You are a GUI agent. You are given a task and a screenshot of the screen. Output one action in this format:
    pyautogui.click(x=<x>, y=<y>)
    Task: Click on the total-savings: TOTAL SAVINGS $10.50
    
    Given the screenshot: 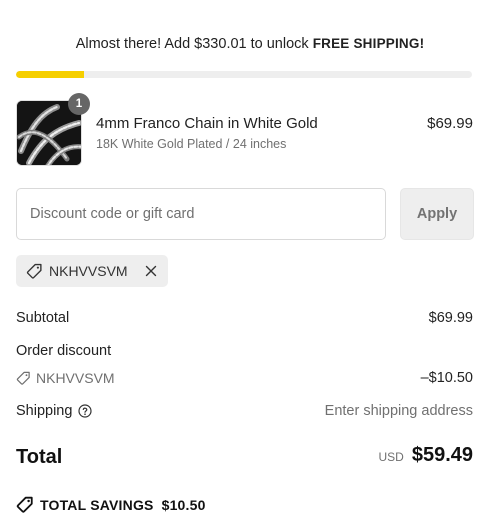 What is the action you would take?
    pyautogui.click(x=111, y=505)
    